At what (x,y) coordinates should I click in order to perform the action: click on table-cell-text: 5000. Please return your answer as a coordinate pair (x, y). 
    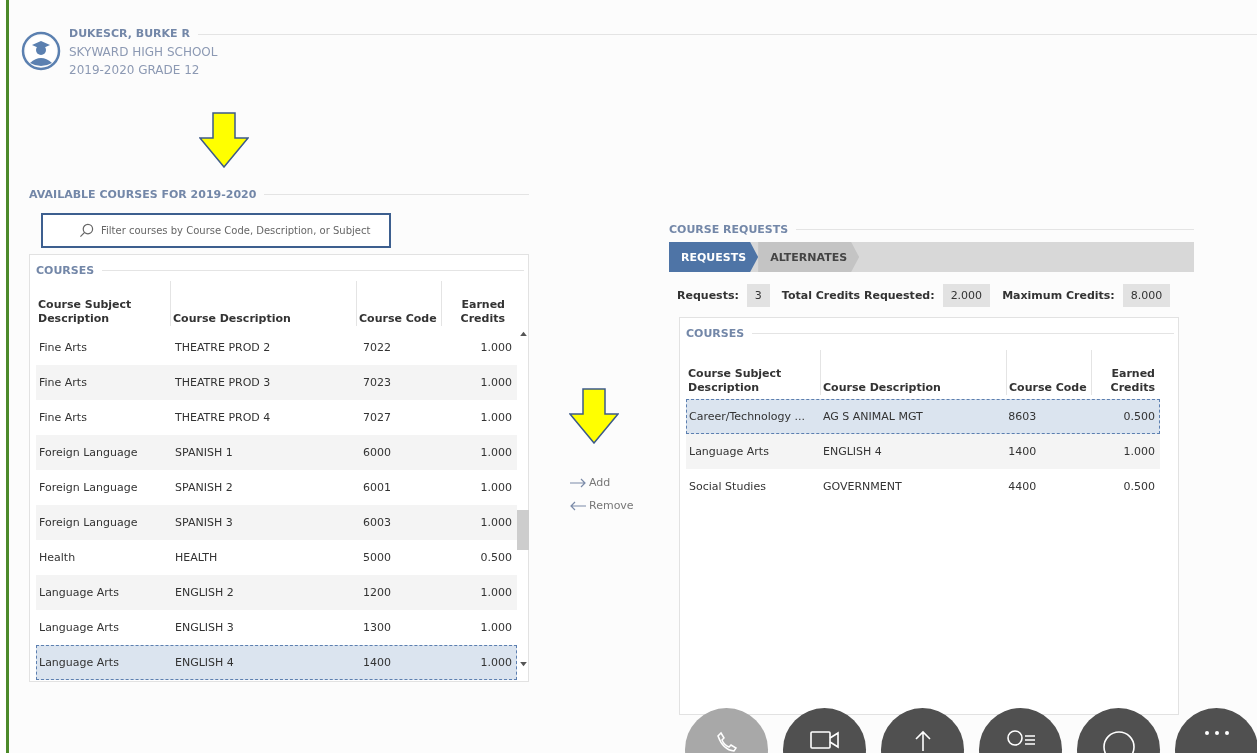
    Looking at the image, I should click on (377, 557).